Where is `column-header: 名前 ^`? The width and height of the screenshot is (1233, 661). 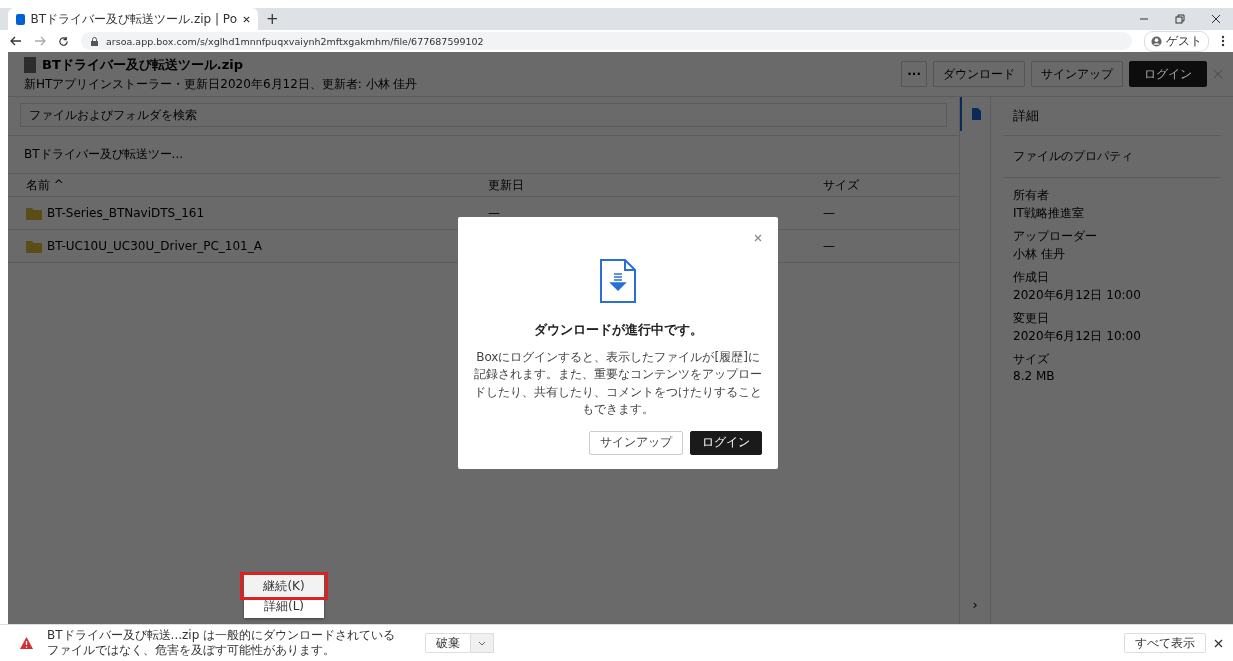 column-header: 名前 ^ is located at coordinates (248, 185).